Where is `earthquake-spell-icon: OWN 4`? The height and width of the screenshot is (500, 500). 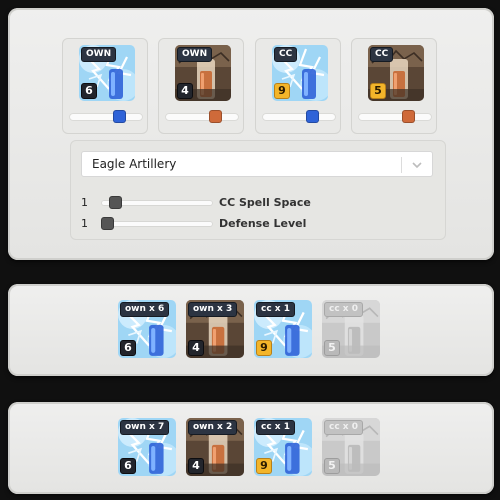 earthquake-spell-icon: OWN 4 is located at coordinates (203, 73).